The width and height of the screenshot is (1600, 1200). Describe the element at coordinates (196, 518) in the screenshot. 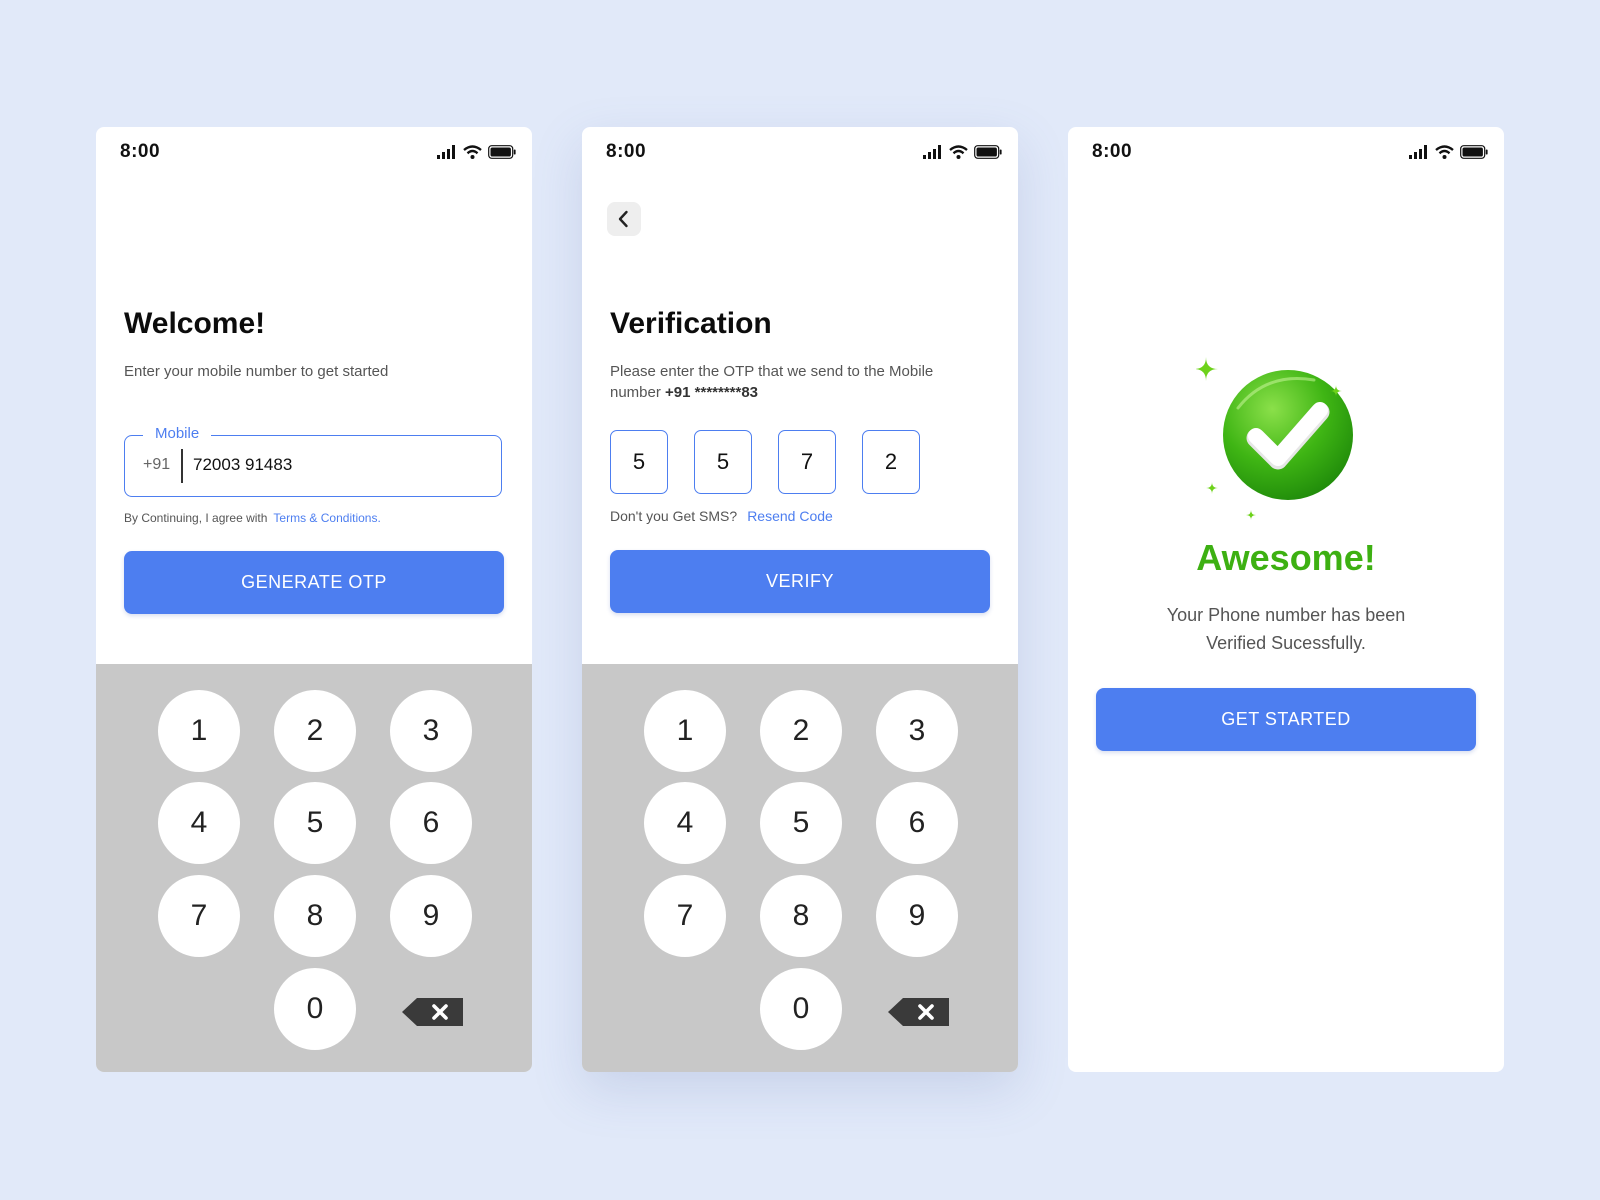

I see `terms-prefix: By Continuing, I agree with` at that location.